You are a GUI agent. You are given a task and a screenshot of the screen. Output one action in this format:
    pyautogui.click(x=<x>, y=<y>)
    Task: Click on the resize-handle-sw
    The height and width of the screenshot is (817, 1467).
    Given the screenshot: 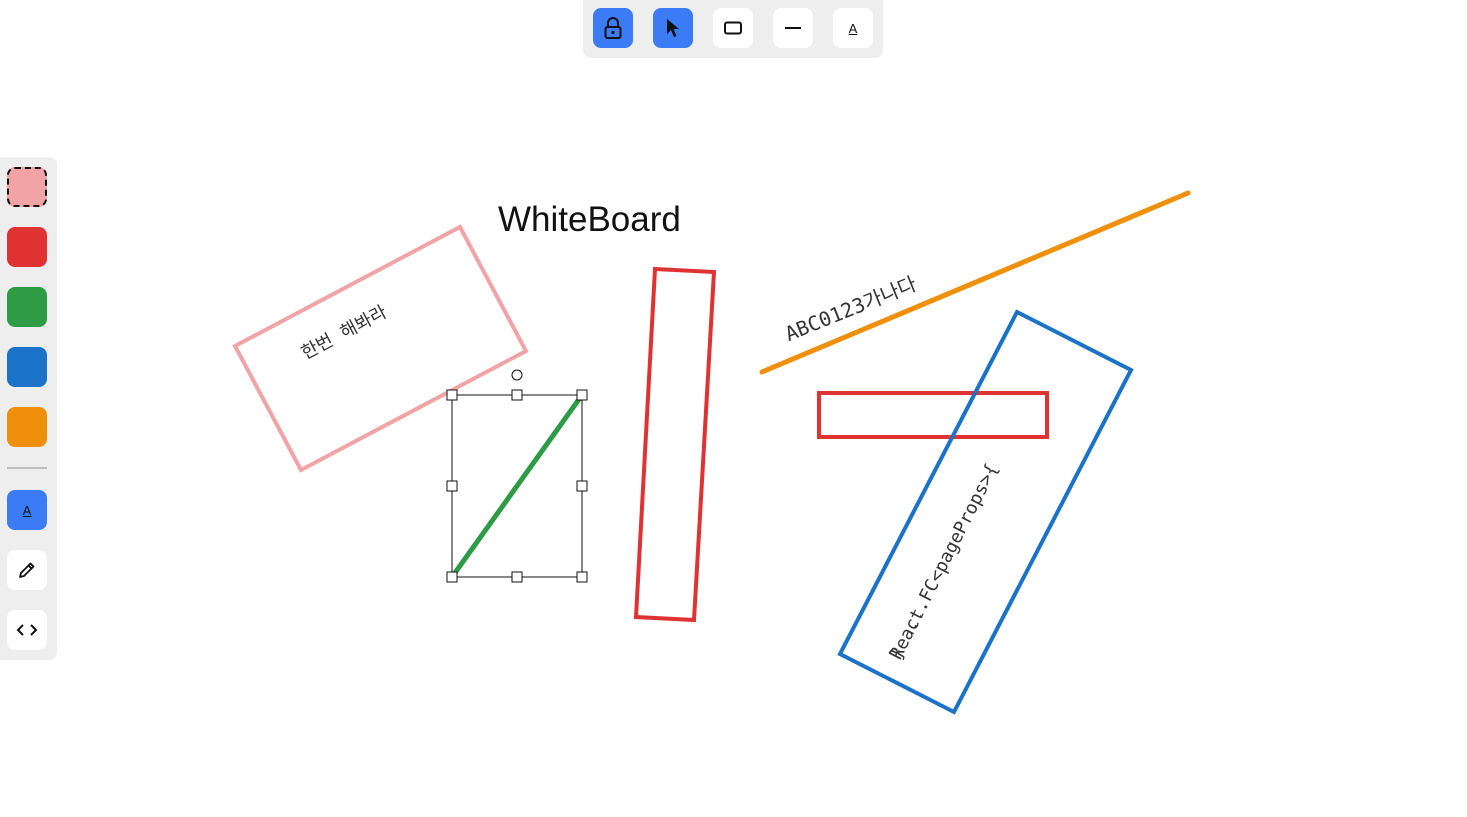 What is the action you would take?
    pyautogui.click(x=452, y=577)
    